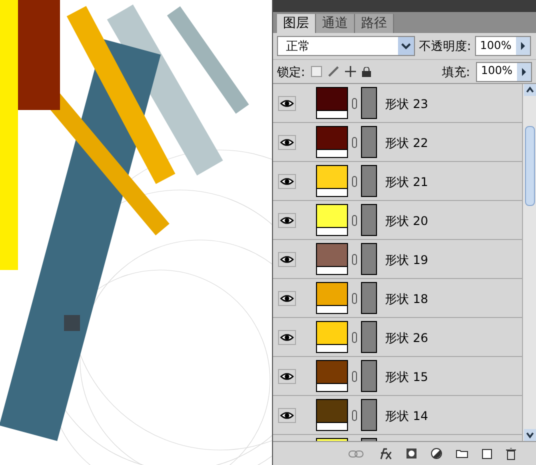 This screenshot has height=465, width=536. What do you see at coordinates (406, 338) in the screenshot?
I see `layer-name: 形状 26` at bounding box center [406, 338].